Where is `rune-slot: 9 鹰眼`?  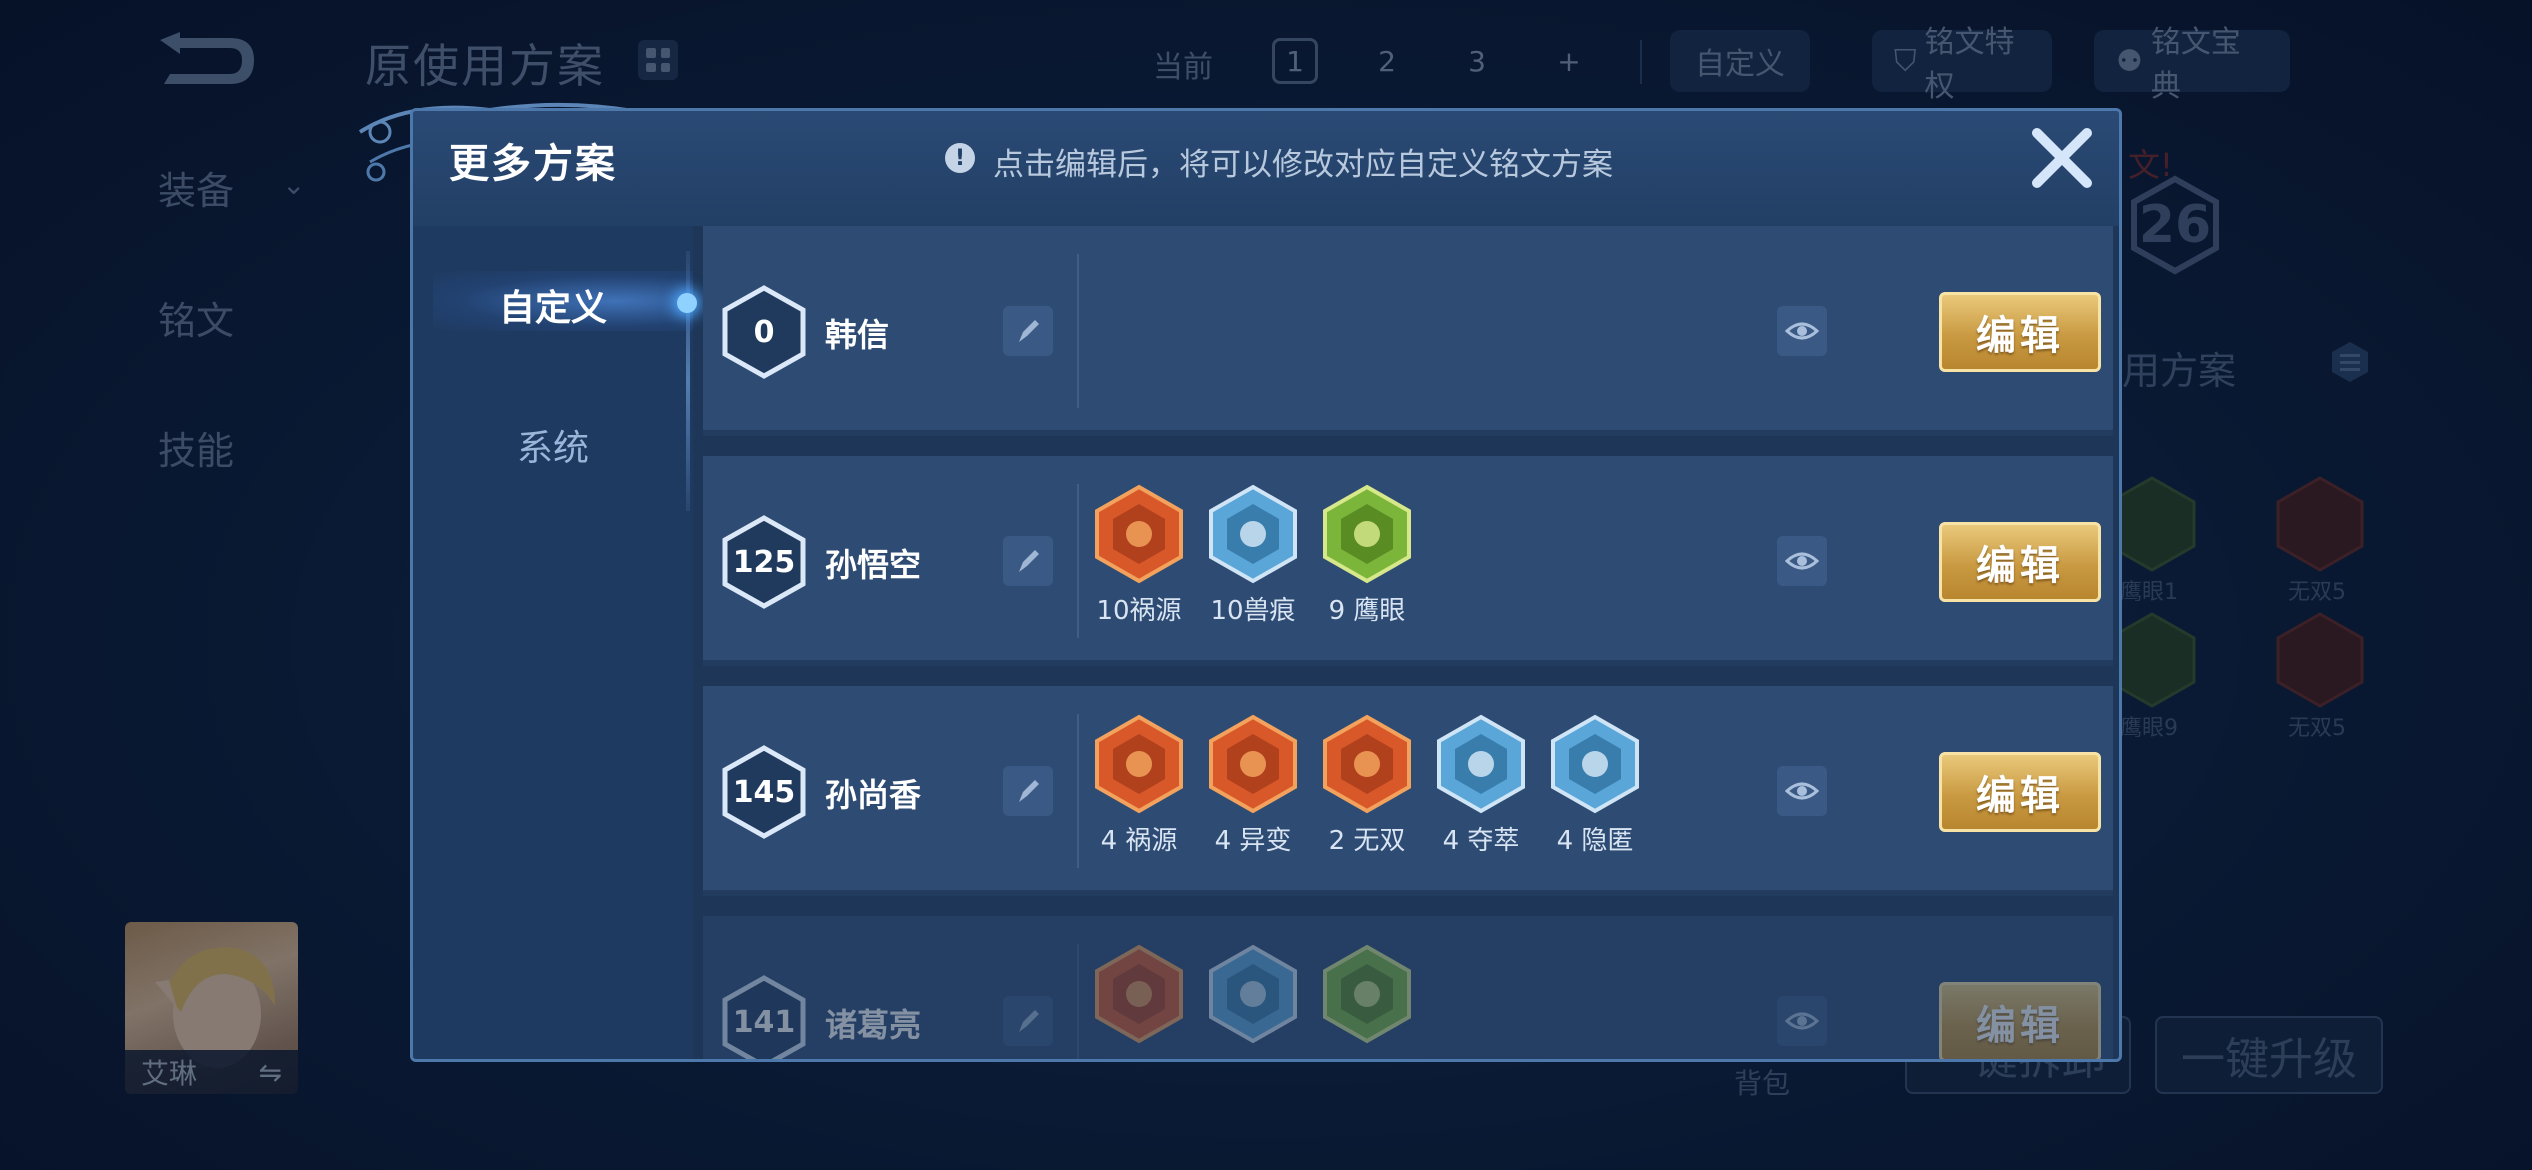
rune-slot: 9 鹰眼 is located at coordinates (1367, 569).